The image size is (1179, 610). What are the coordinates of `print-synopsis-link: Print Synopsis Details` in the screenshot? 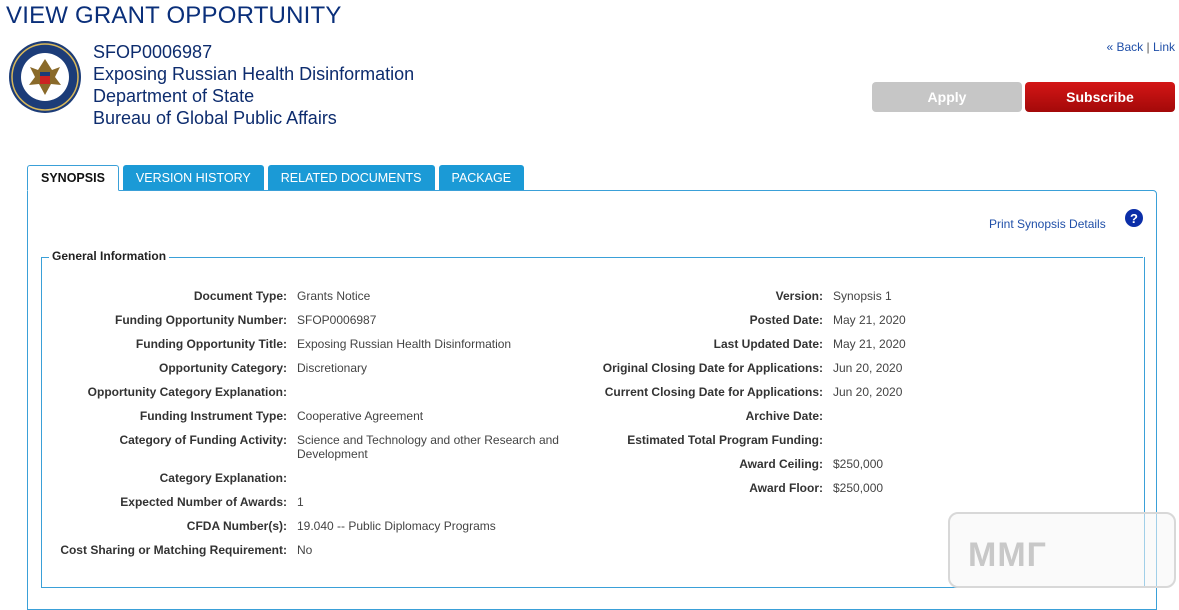 It's located at (1047, 224).